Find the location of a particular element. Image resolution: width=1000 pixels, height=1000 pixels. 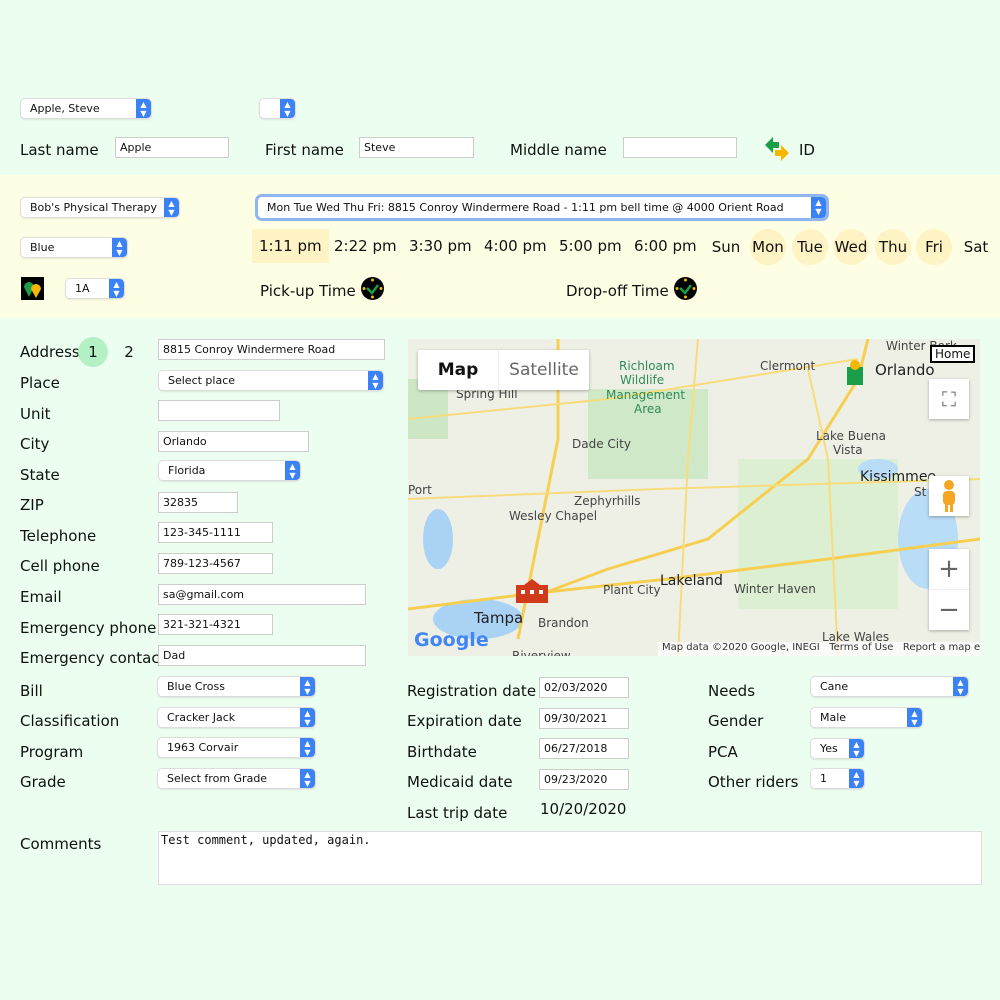

last-trip-date-value: 10/20/2020 is located at coordinates (583, 809).